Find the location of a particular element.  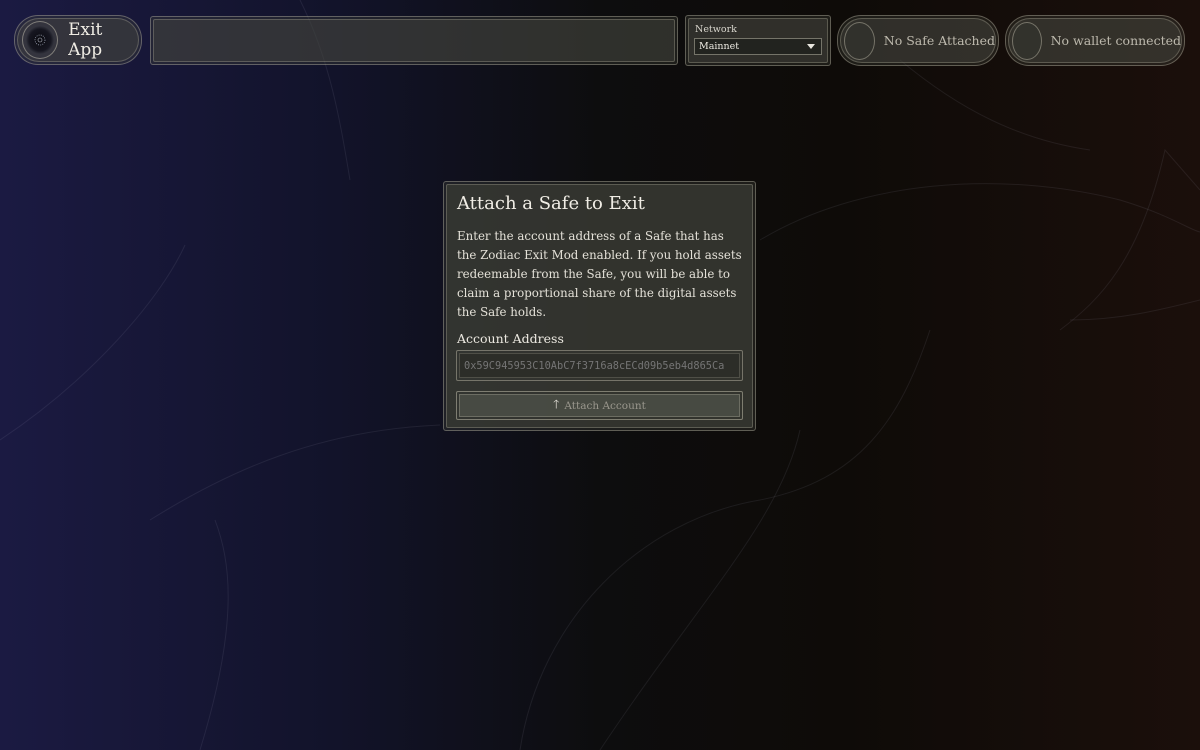

app-title: Exit App is located at coordinates (85, 40).